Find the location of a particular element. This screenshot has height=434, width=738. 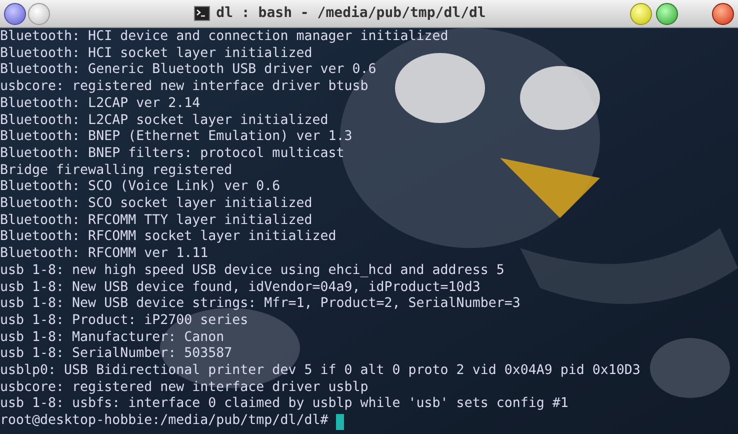

terminal-line: usb 1-8: new high speed USB device using ehci_hcd and address 5 is located at coordinates (252, 271).